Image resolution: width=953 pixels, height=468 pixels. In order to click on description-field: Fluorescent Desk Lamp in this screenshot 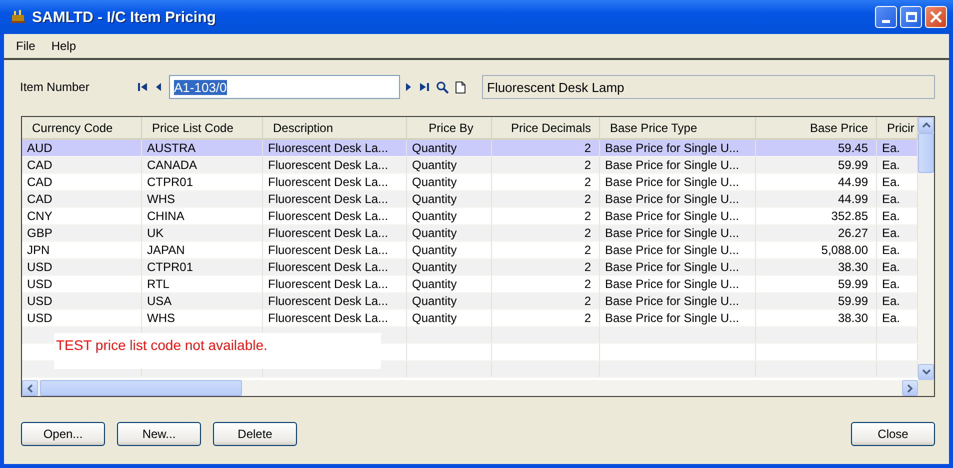, I will do `click(708, 87)`.